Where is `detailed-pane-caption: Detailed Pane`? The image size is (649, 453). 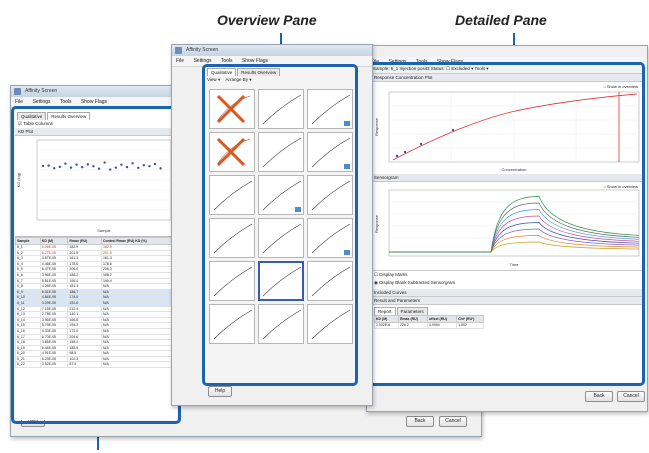
detailed-pane-caption: Detailed Pane is located at coordinates (501, 20).